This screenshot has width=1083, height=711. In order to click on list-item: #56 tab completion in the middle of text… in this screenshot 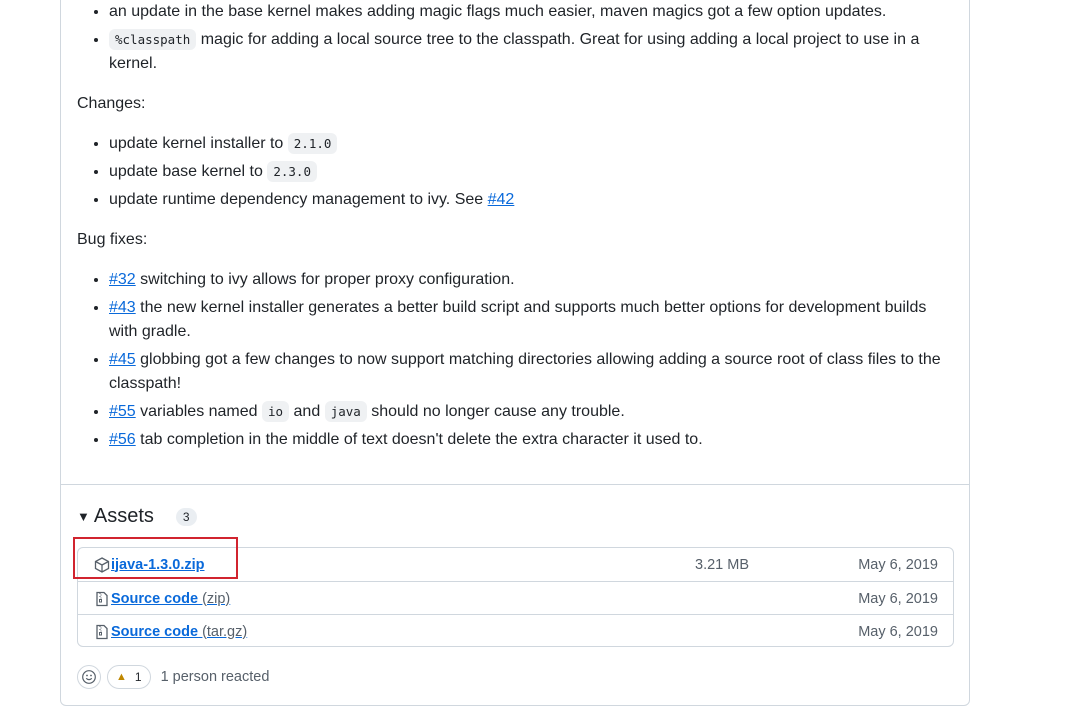, I will do `click(533, 440)`.